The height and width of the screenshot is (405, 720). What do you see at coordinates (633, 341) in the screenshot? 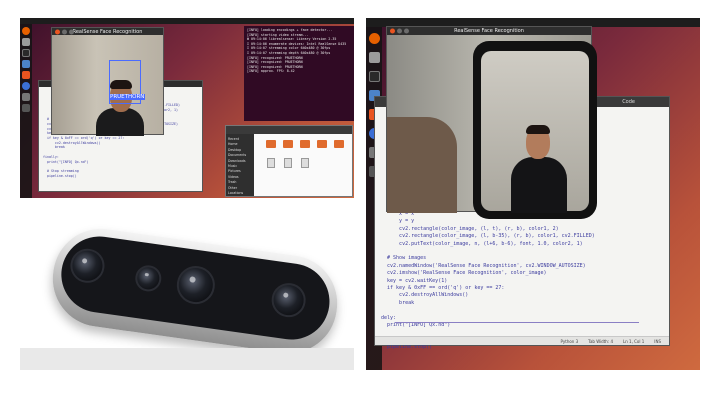
I see `status-item: Ln 1, Col 1` at bounding box center [633, 341].